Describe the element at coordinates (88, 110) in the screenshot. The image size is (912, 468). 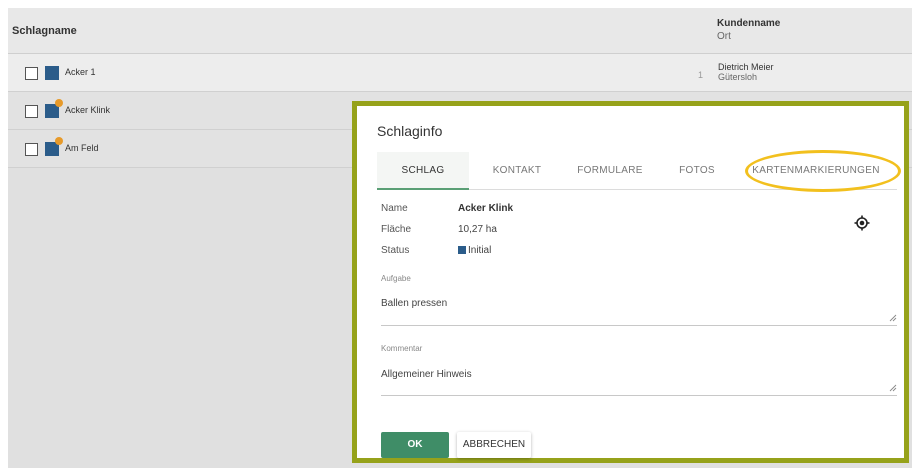
I see `row-field-name: Acker Klink` at that location.